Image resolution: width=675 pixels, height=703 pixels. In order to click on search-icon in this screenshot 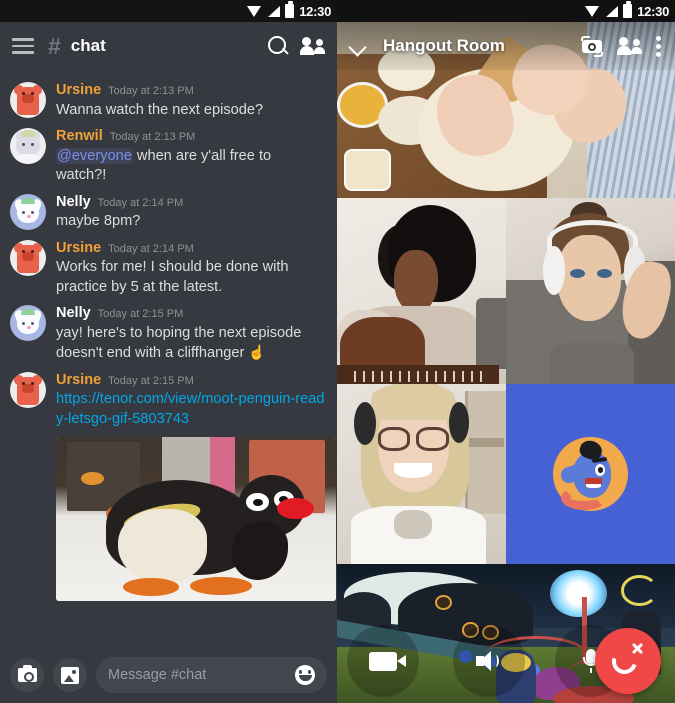, I will do `click(278, 46)`.